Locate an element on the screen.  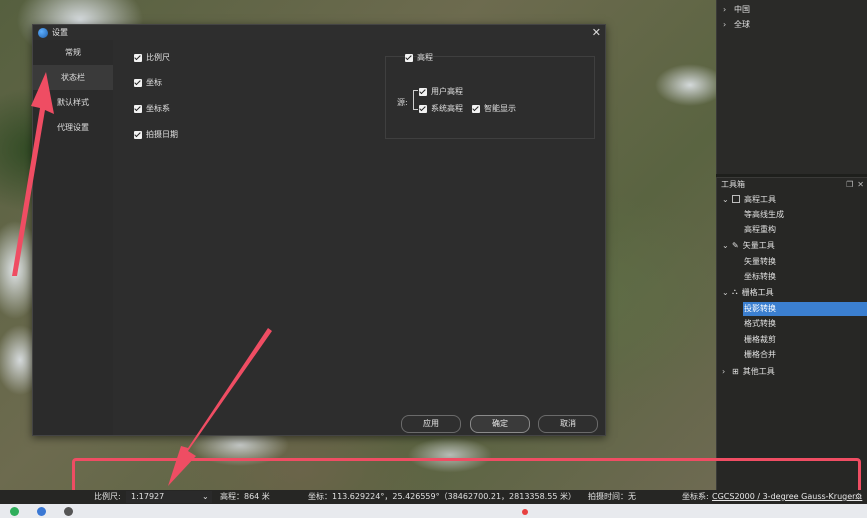
checkbox-label: 系统高程 is located at coordinates (447, 108).